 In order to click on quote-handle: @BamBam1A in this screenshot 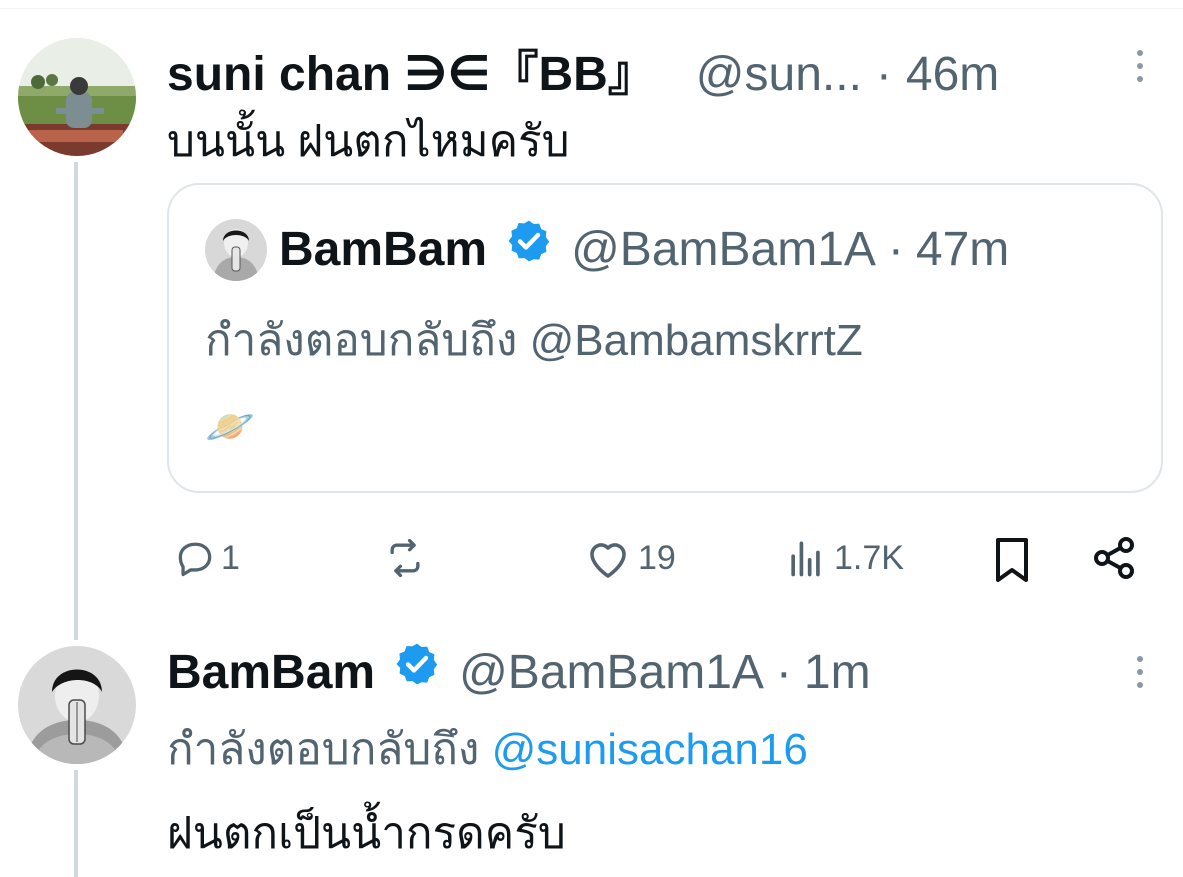, I will do `click(723, 249)`.